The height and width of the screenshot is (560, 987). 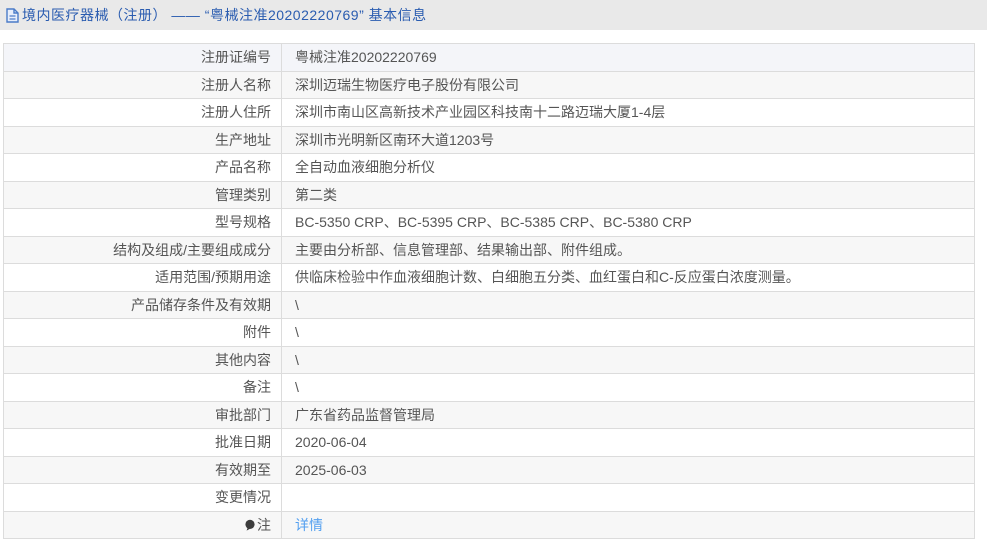 I want to click on row-value, so click(x=628, y=497).